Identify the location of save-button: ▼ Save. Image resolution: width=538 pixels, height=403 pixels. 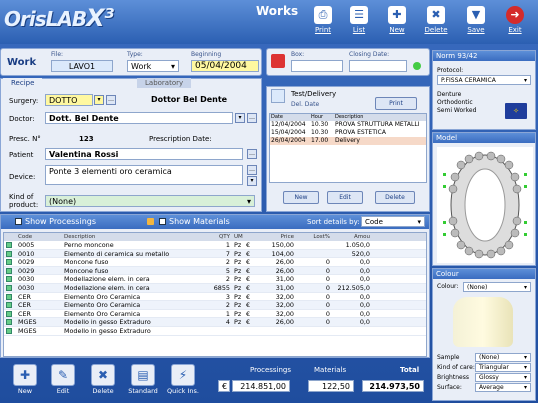
(476, 23).